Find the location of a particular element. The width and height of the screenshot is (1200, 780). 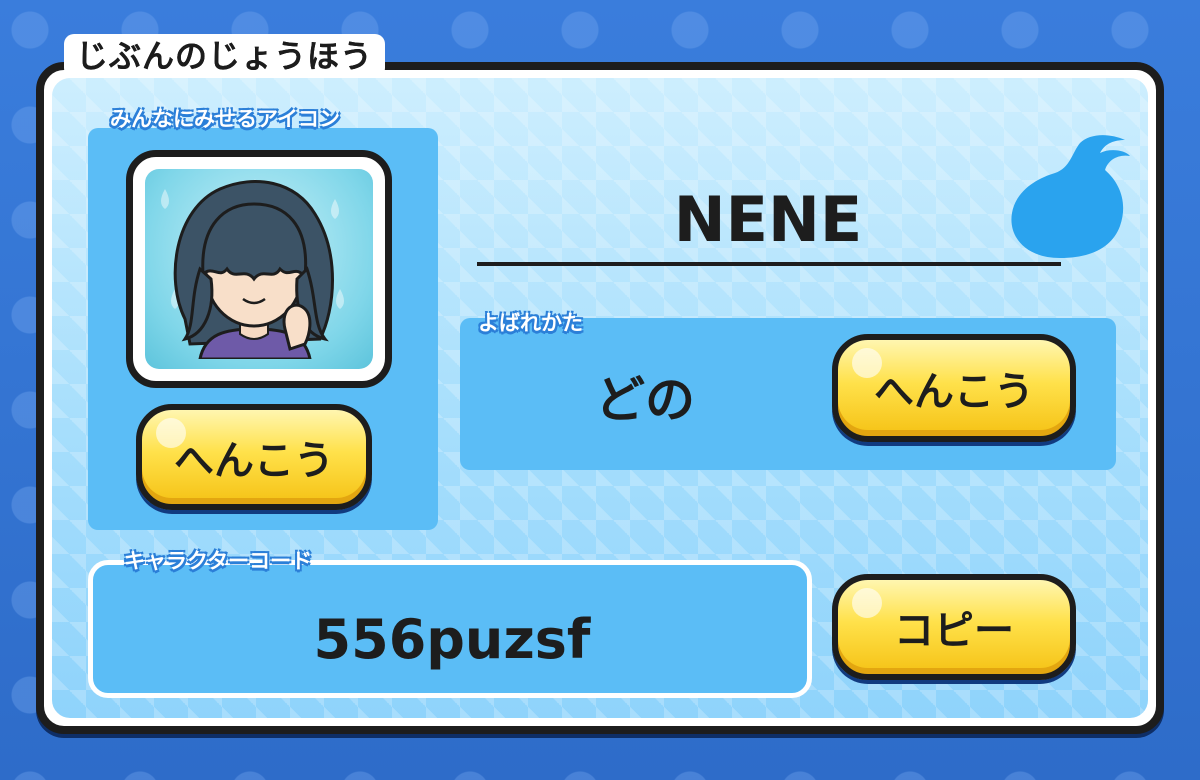

copy-button-label: コピー is located at coordinates (954, 631).